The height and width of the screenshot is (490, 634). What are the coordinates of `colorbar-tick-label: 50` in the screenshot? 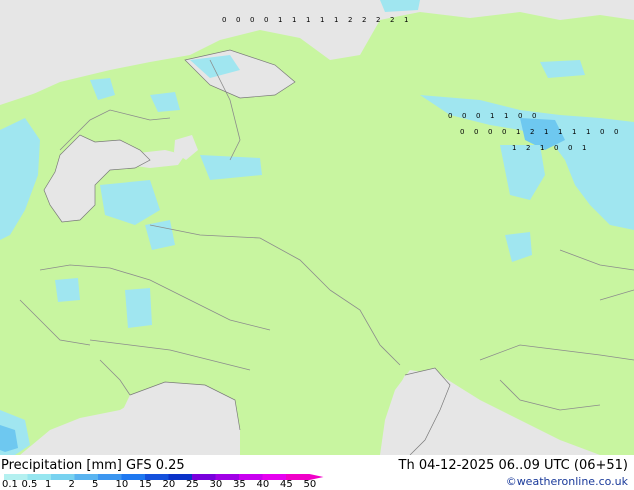 It's located at (310, 484).